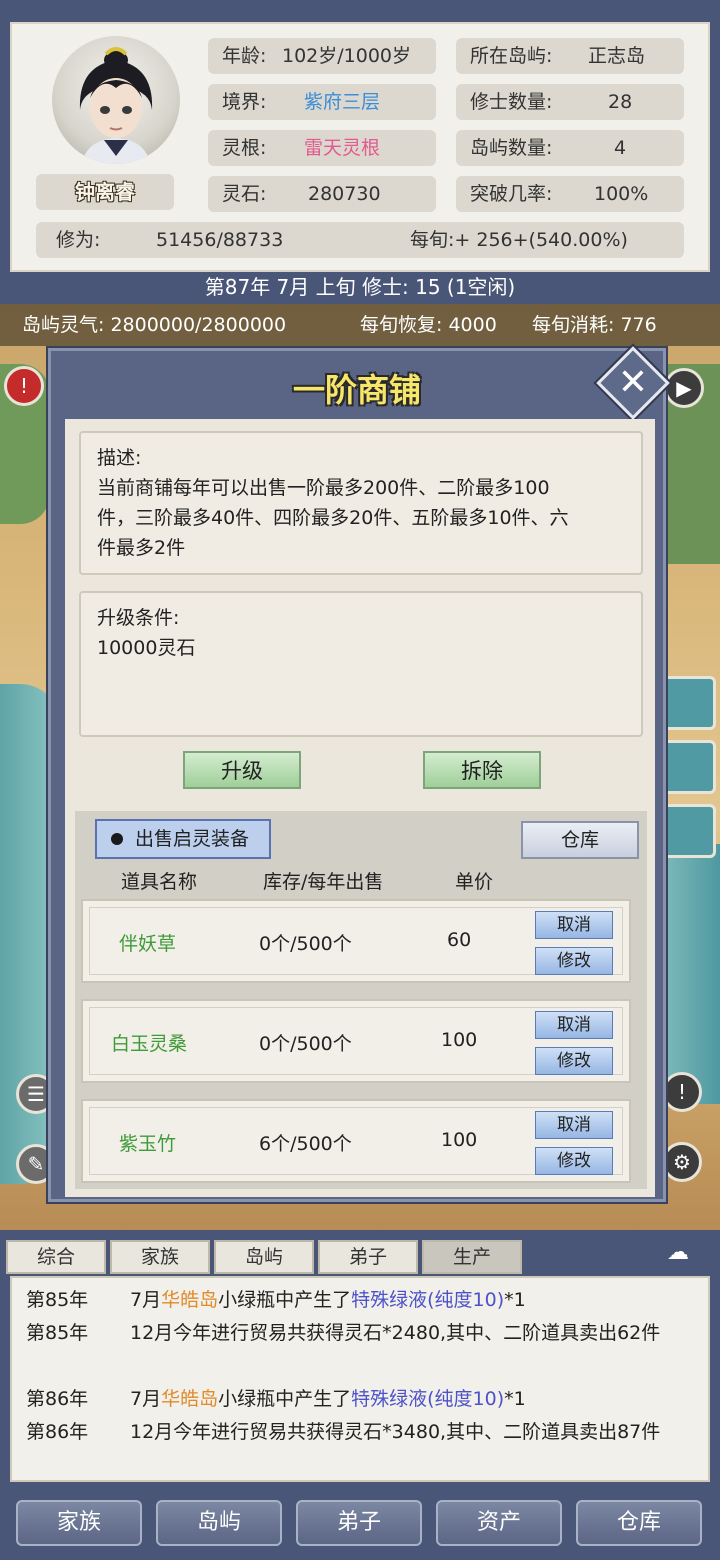 The height and width of the screenshot is (1560, 720). What do you see at coordinates (138, 618) in the screenshot?
I see `upgrade-heading: 升级条件:` at bounding box center [138, 618].